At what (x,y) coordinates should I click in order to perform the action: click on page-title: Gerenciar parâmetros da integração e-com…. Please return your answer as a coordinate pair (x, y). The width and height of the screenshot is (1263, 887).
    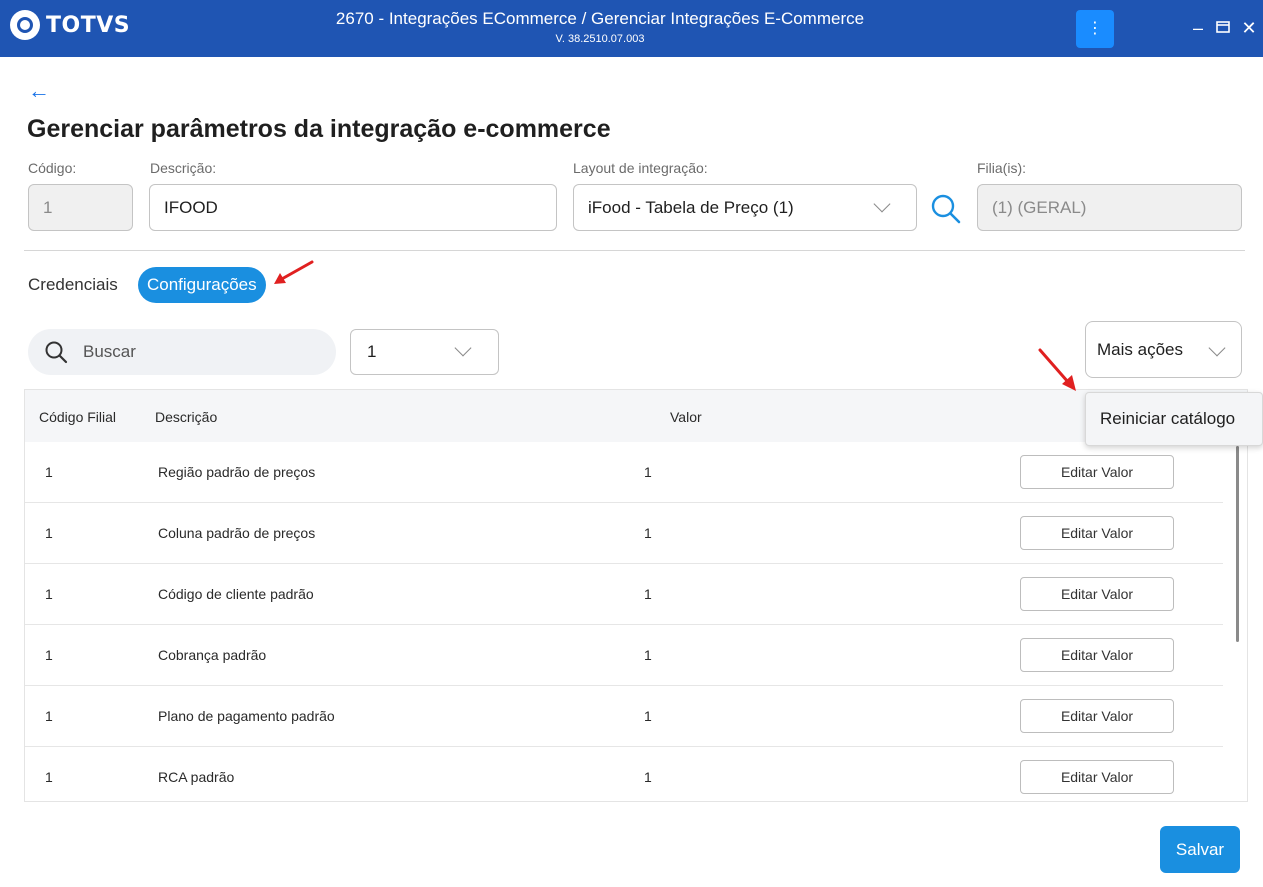
    Looking at the image, I should click on (319, 129).